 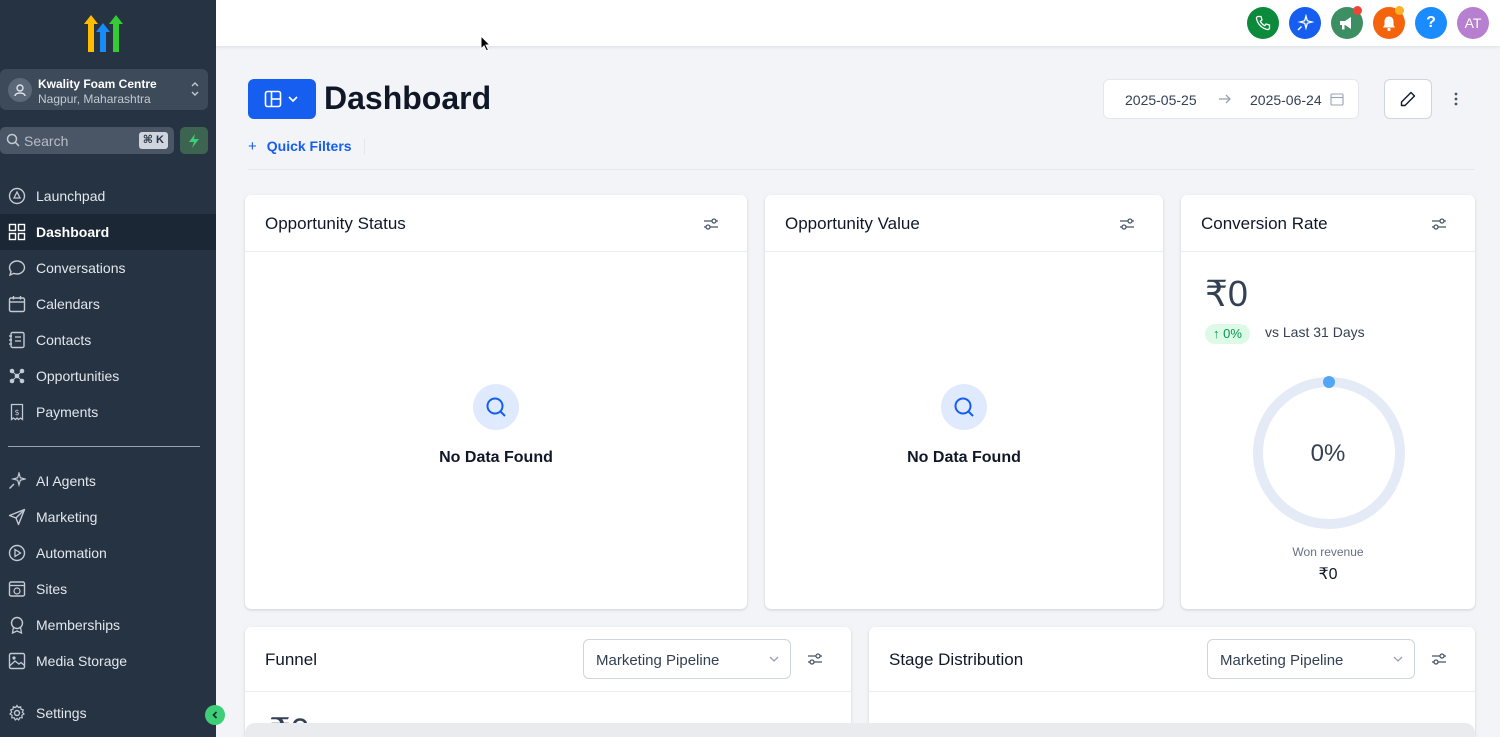 I want to click on bell-icon, so click(x=1389, y=23).